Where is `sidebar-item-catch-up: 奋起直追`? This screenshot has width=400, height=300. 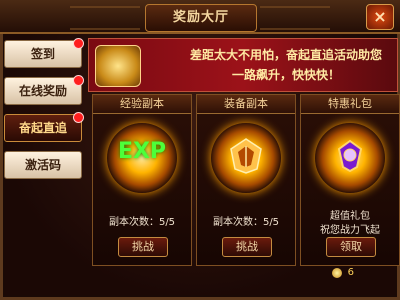
sidebar-item-catch-up: 奋起直追 is located at coordinates (44, 127).